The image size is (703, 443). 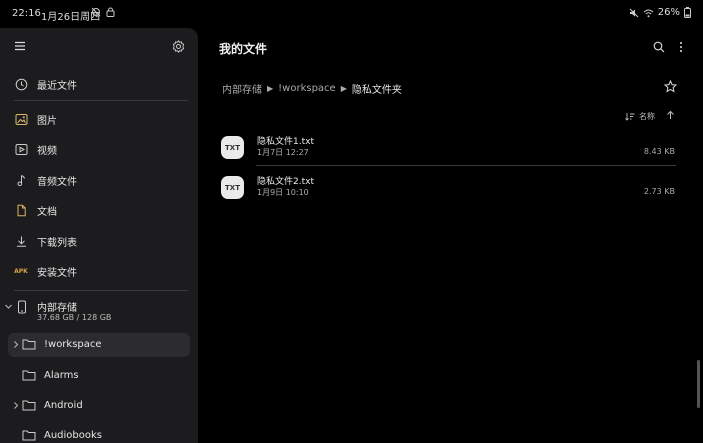 I want to click on apk-badge: APK, so click(x=21, y=271).